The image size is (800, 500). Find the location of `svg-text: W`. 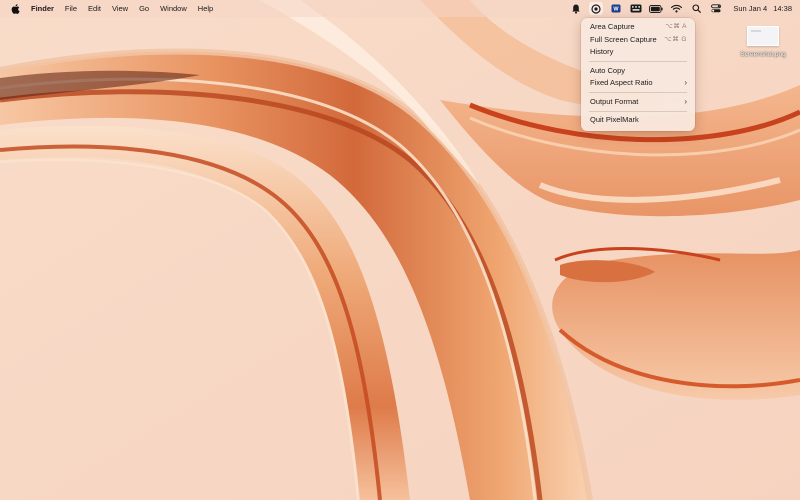

svg-text: W is located at coordinates (617, 10).